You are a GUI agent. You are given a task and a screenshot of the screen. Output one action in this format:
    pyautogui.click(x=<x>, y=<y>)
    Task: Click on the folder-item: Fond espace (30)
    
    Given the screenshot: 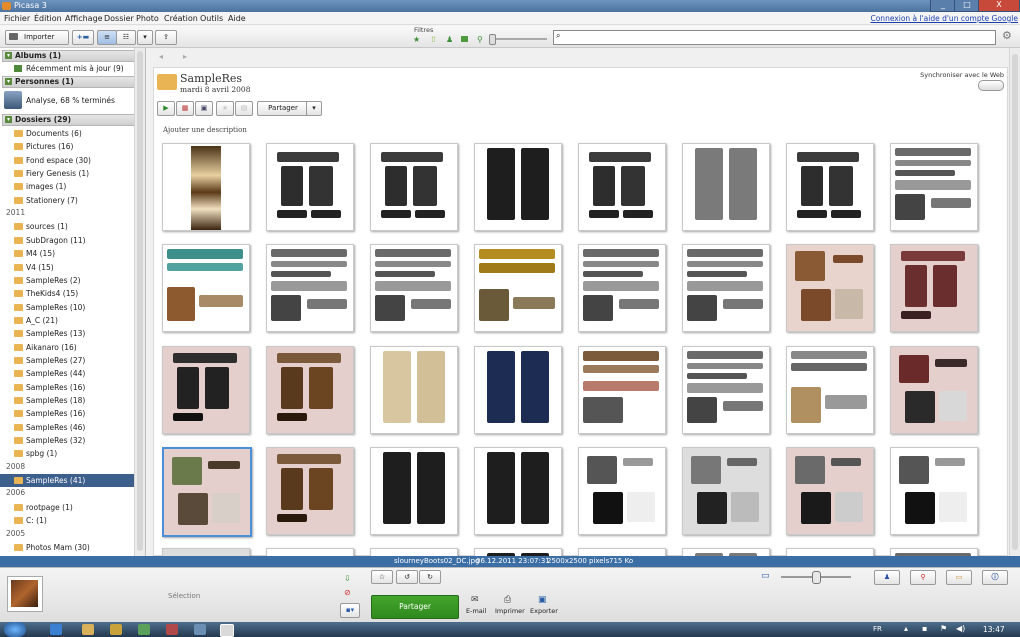 What is the action you would take?
    pyautogui.click(x=67, y=160)
    